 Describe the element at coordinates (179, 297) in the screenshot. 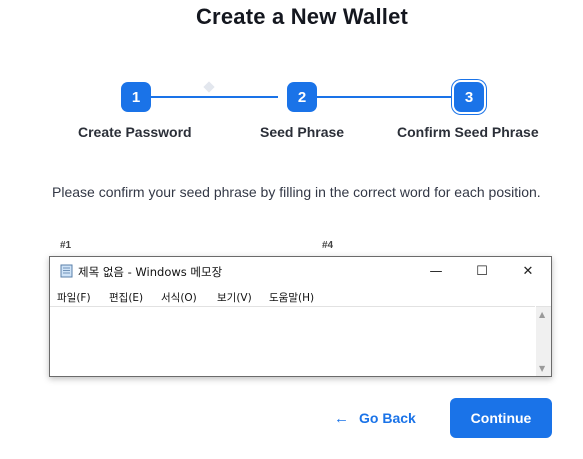

I see `menu-format: 서식(O)` at that location.